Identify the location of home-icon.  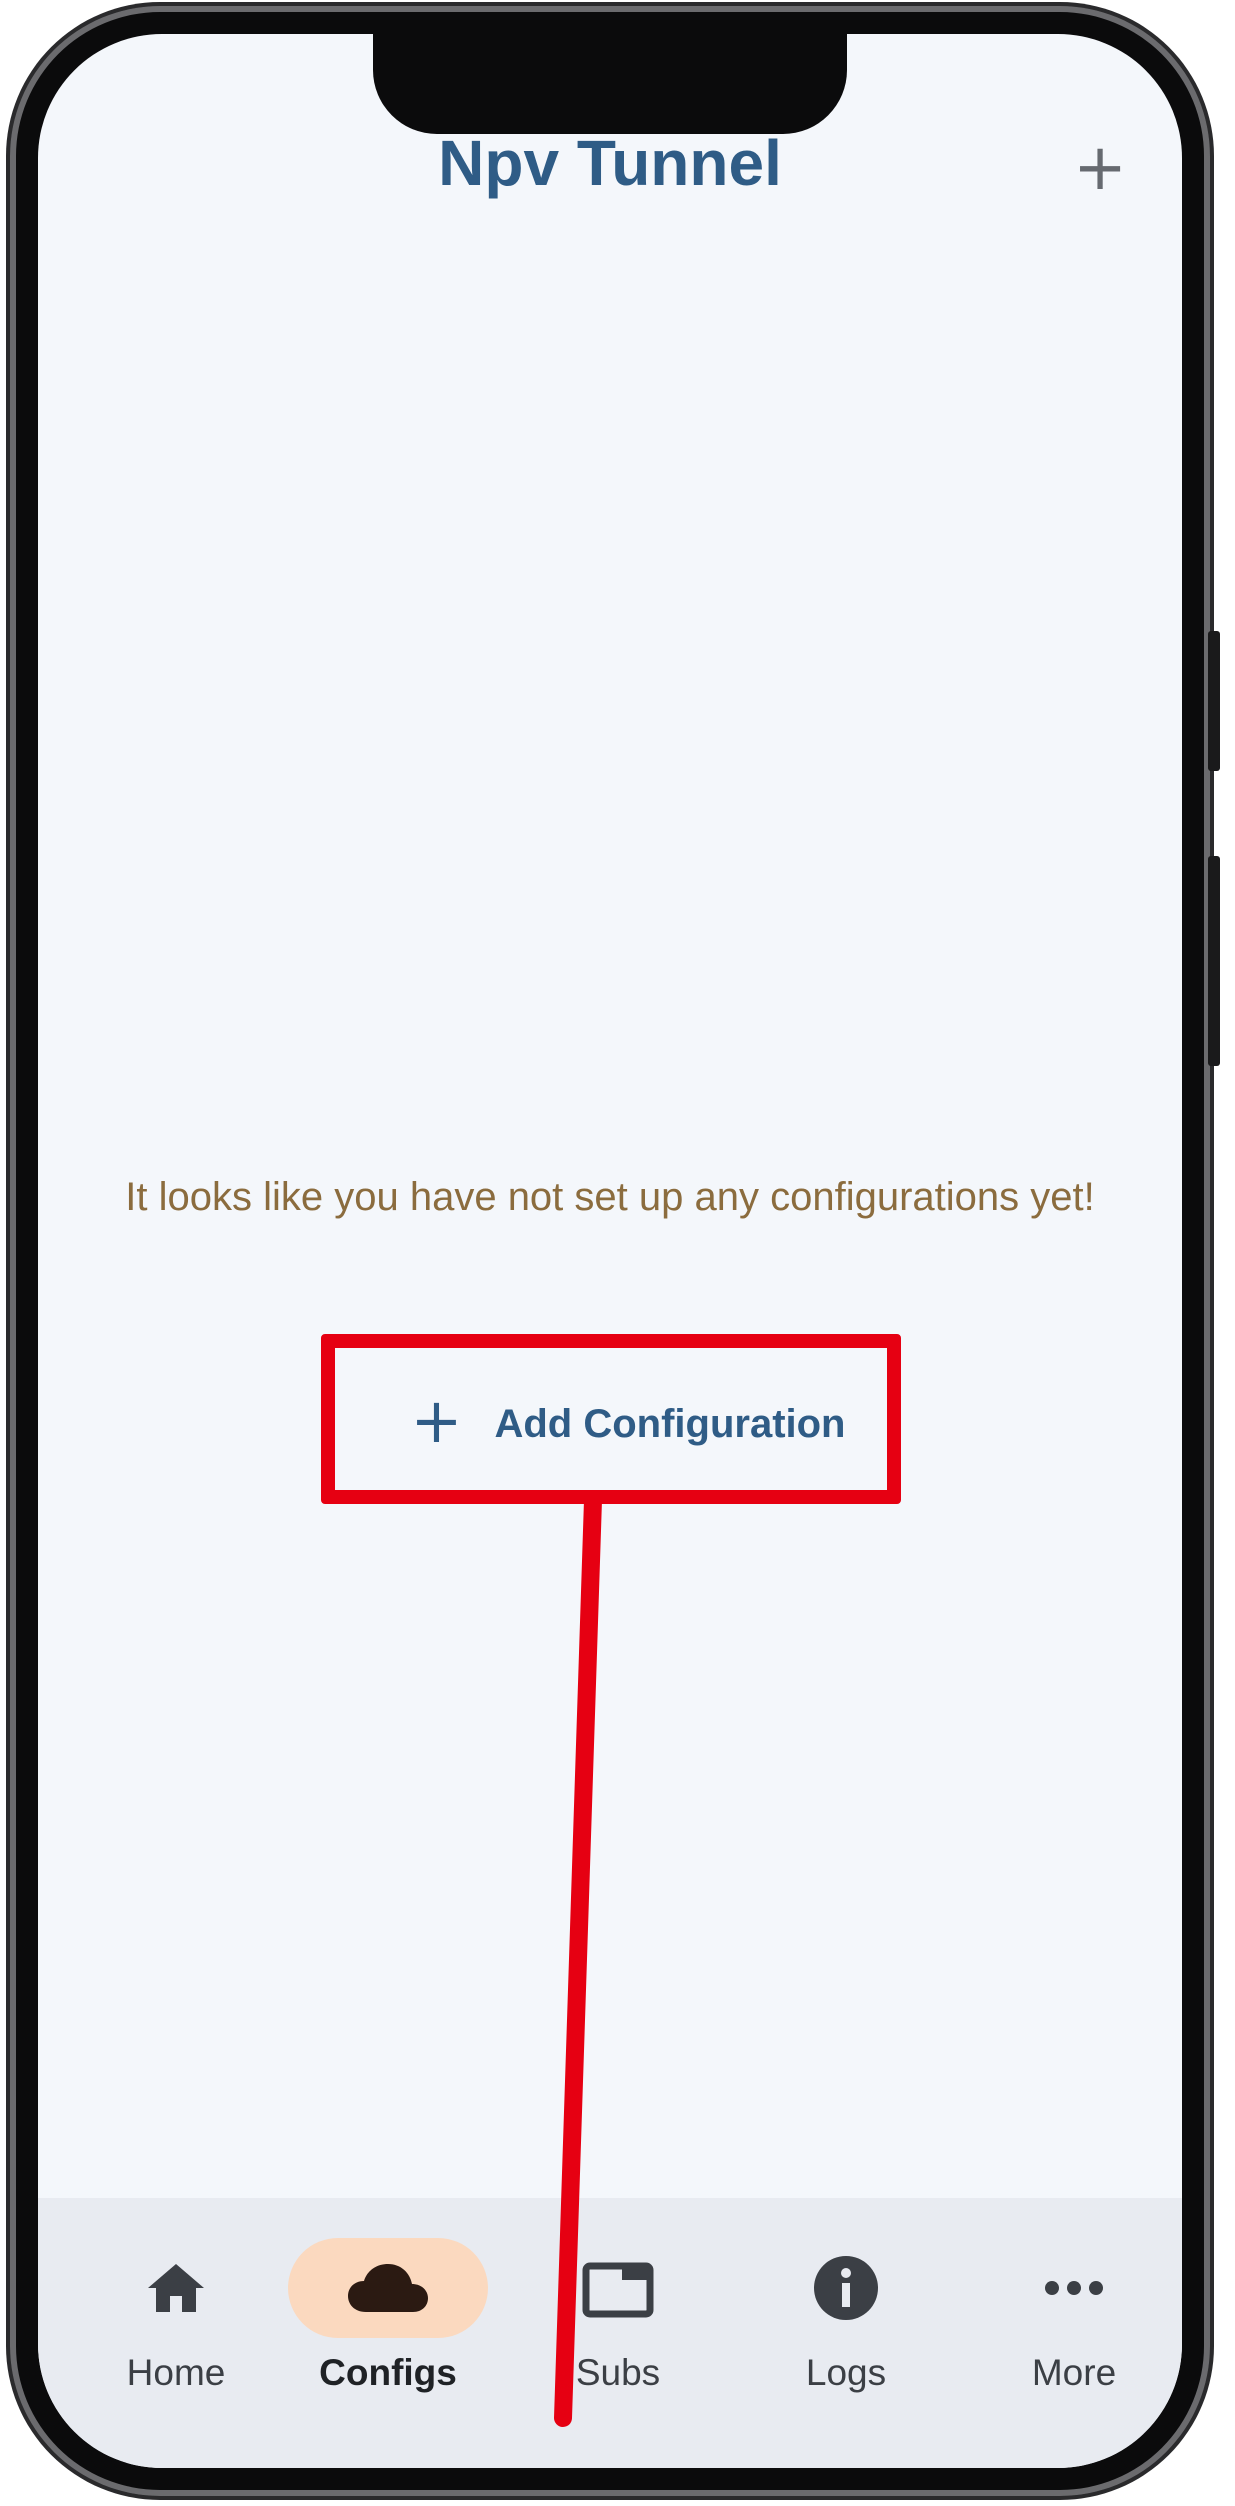
(176, 2288).